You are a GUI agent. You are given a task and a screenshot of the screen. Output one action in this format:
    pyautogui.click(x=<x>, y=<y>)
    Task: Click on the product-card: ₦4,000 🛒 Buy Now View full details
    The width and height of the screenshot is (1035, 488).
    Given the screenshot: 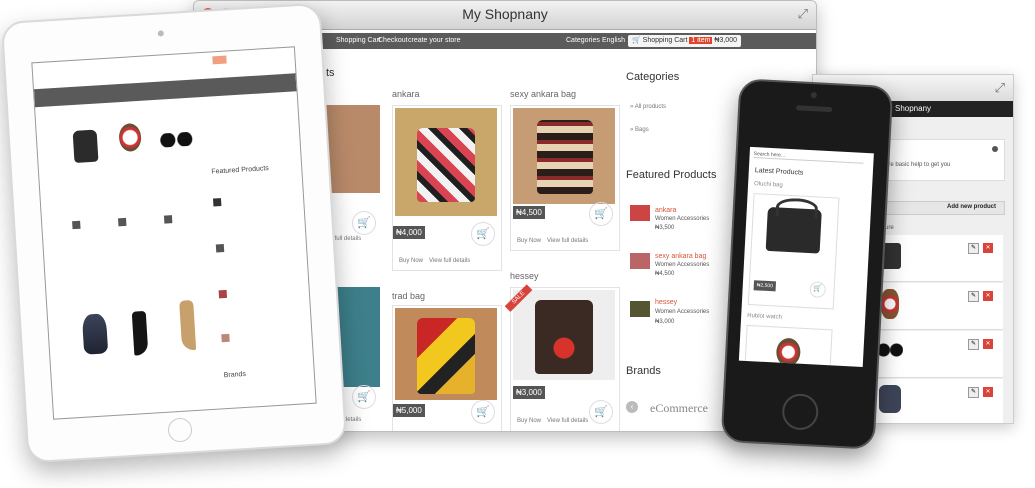 What is the action you would take?
    pyautogui.click(x=447, y=188)
    